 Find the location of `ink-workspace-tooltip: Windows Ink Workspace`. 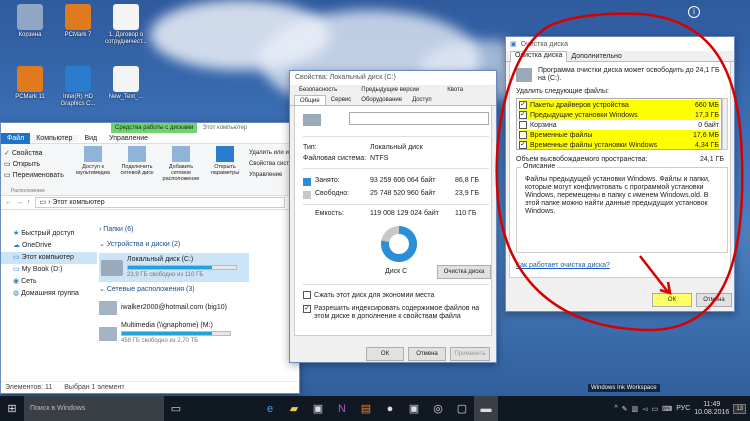

ink-workspace-tooltip: Windows Ink Workspace is located at coordinates (624, 388).